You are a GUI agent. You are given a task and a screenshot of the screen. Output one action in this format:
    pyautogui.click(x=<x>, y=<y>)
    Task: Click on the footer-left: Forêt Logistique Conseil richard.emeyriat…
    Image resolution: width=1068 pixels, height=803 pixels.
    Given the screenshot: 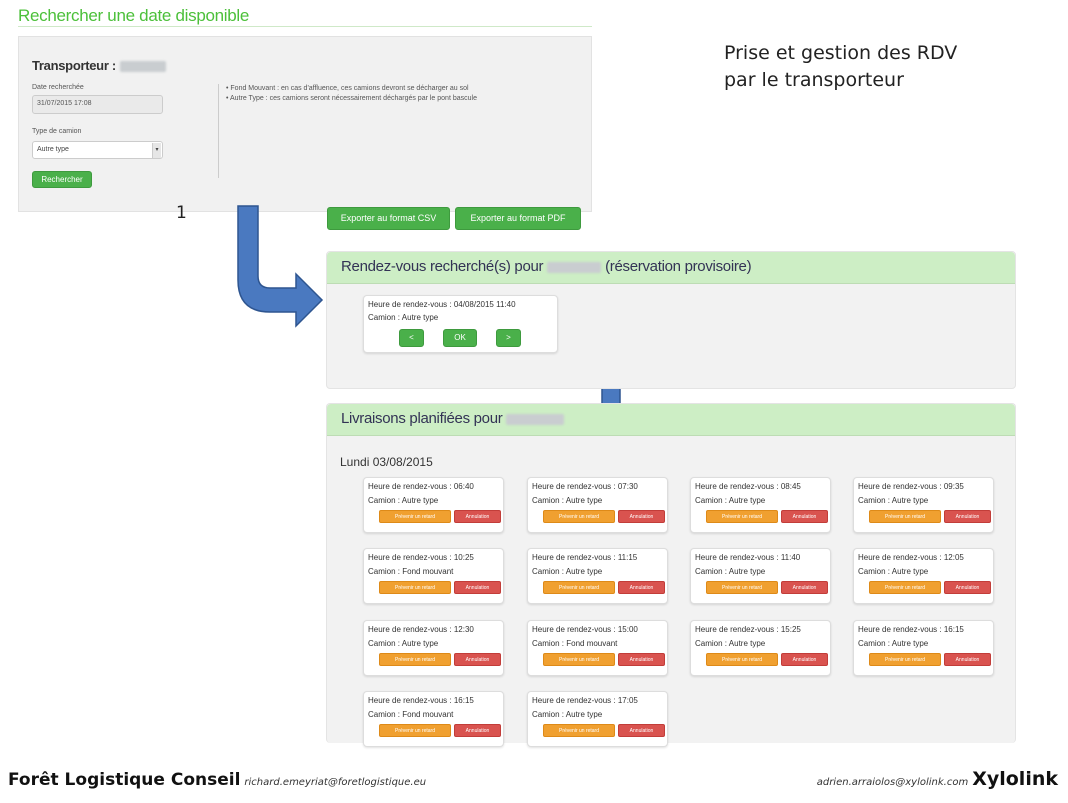 What is the action you would take?
    pyautogui.click(x=217, y=780)
    